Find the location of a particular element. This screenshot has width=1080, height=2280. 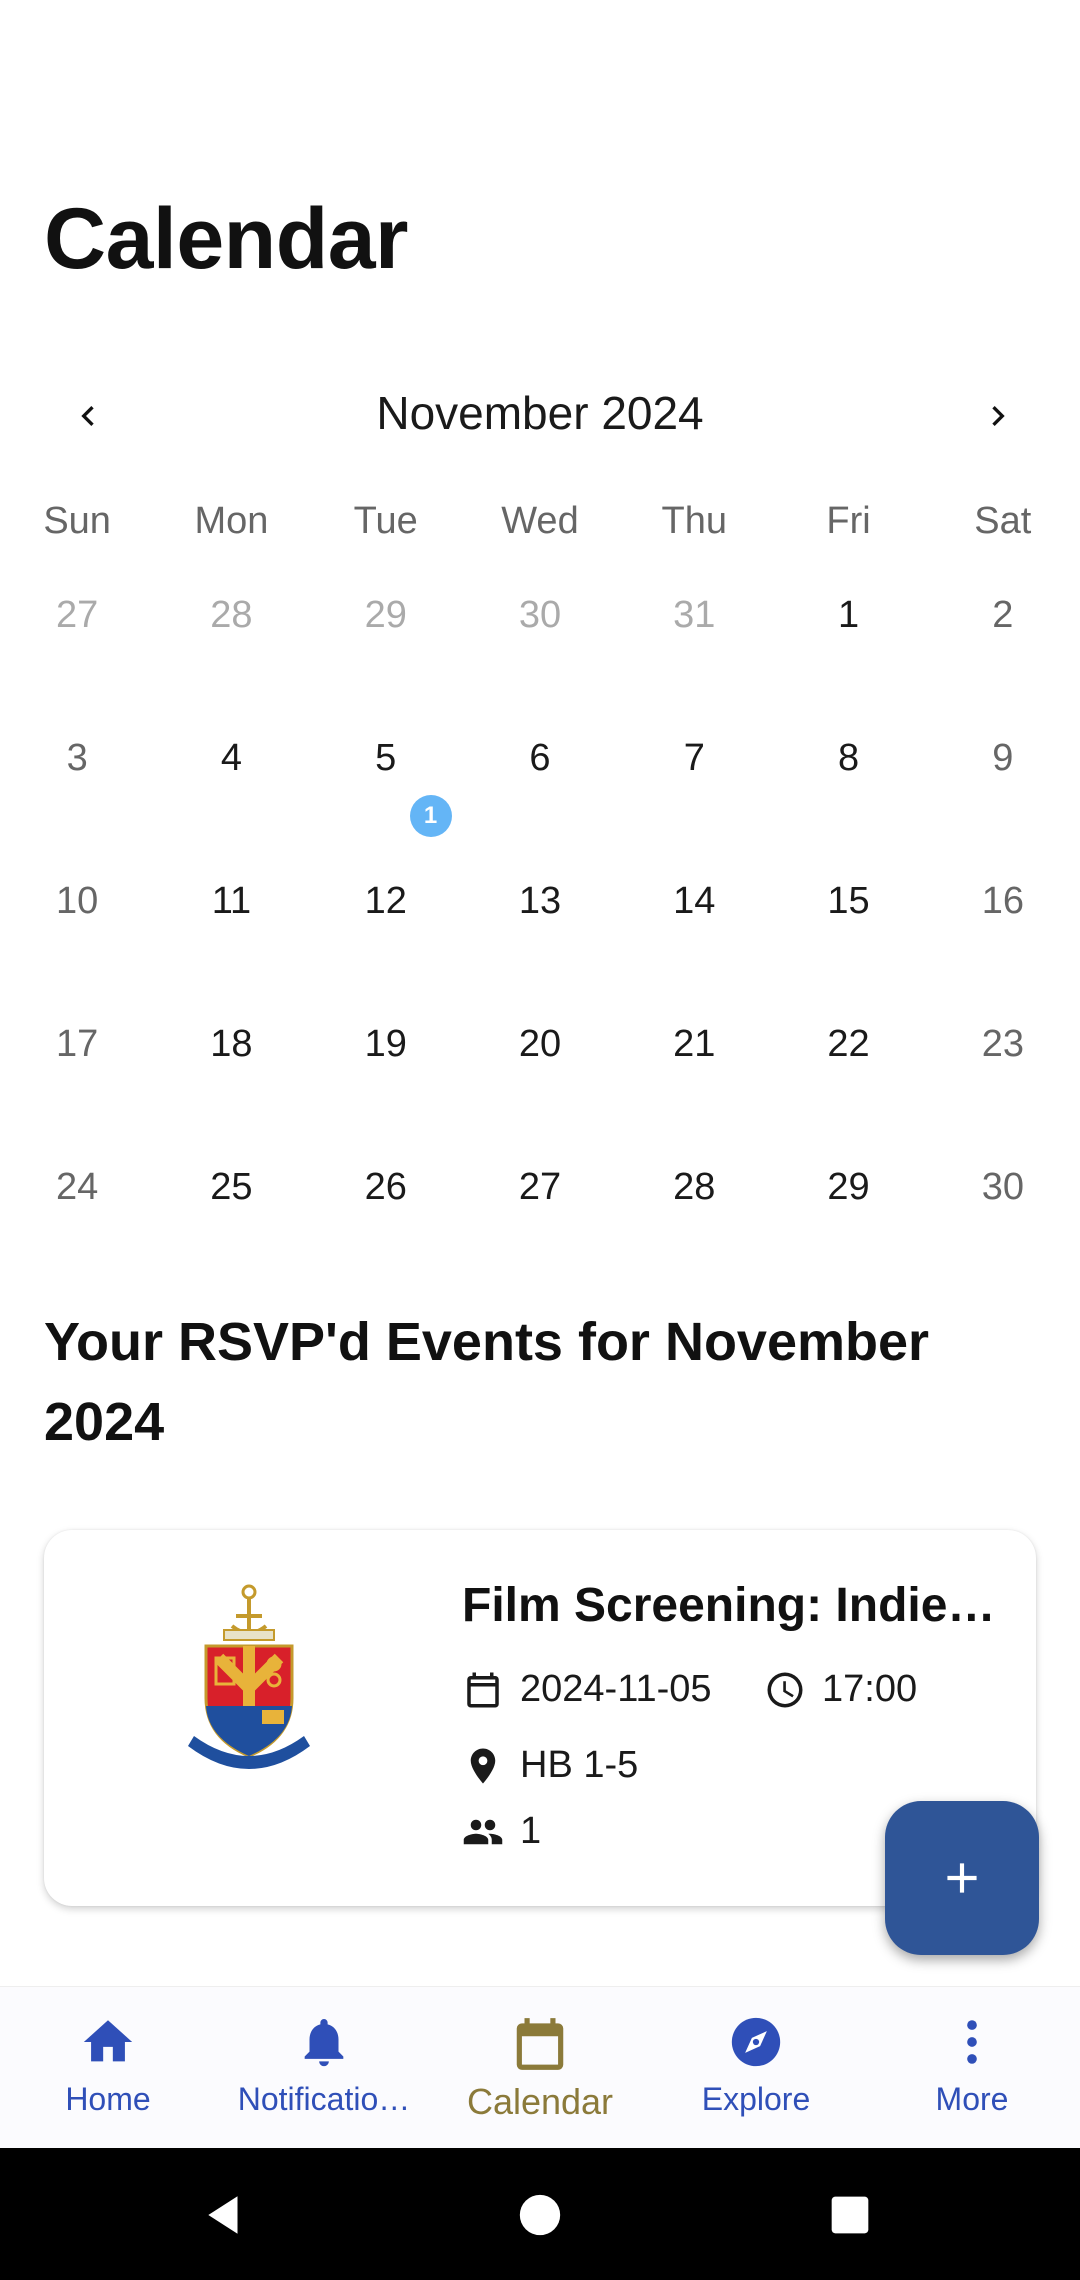

bell-icon is located at coordinates (324, 2043).